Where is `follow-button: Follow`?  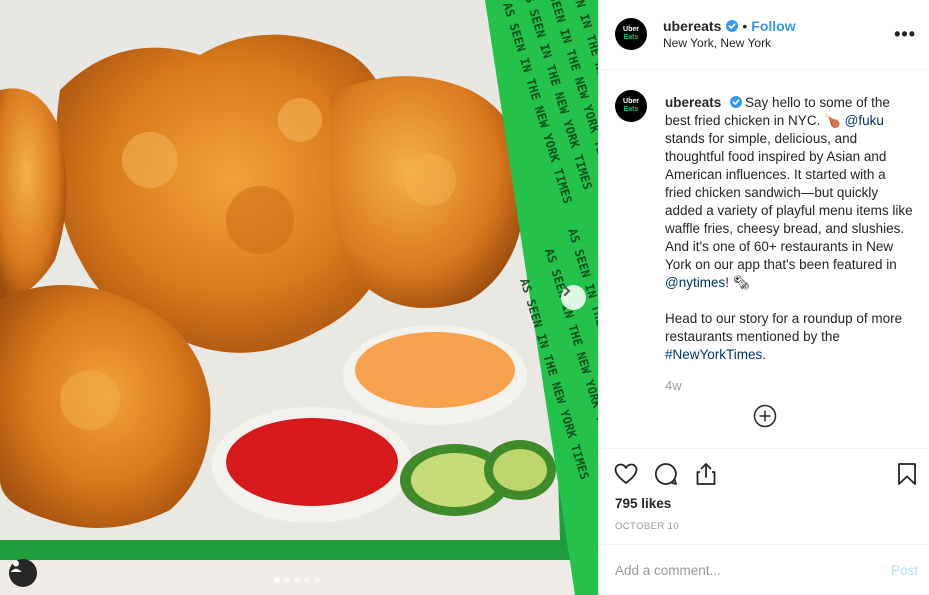 follow-button: Follow is located at coordinates (773, 26).